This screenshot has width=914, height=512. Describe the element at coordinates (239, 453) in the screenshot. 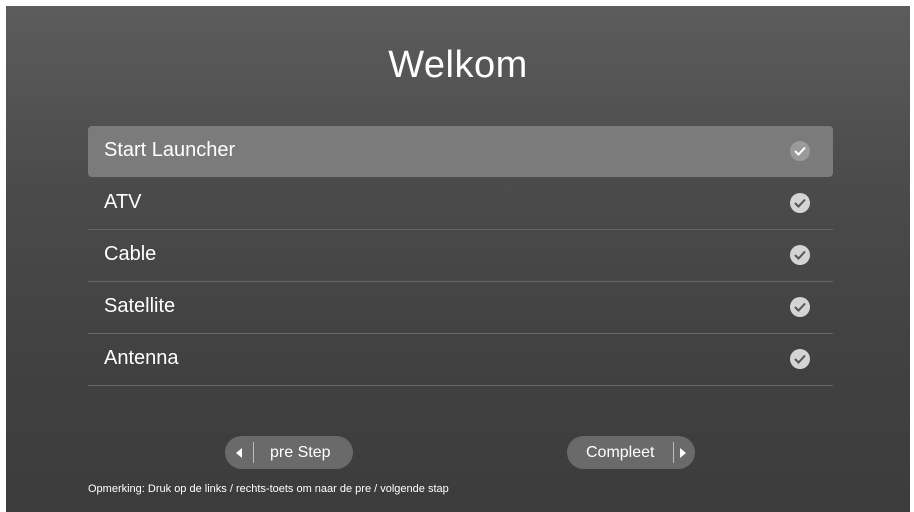

I see `arrow-left-icon` at that location.